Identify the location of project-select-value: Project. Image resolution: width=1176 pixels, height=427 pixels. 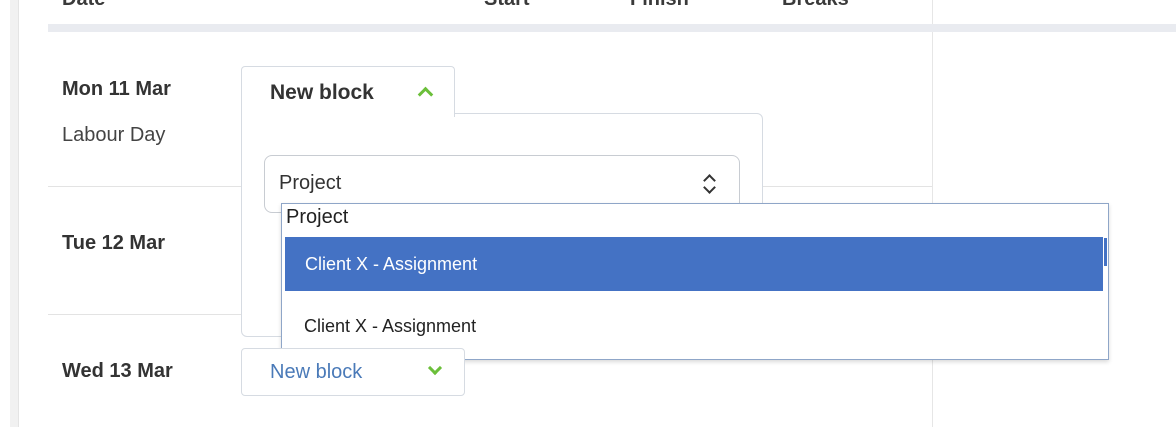
(310, 183).